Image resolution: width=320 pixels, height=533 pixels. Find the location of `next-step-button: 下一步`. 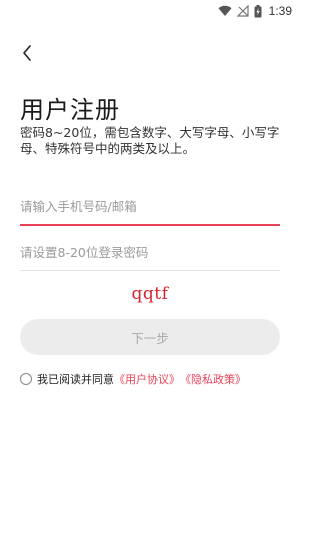

next-step-button: 下一步 is located at coordinates (150, 337).